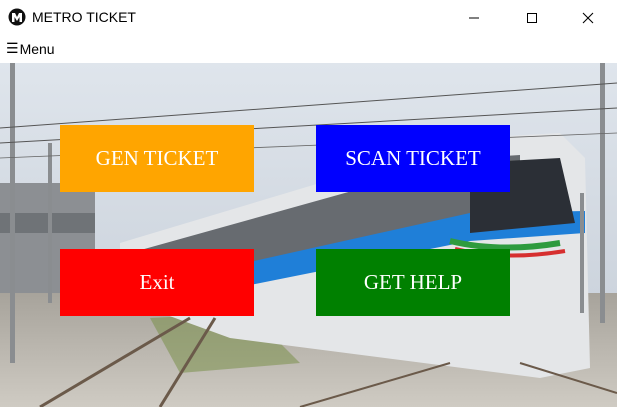 The width and height of the screenshot is (617, 407). What do you see at coordinates (157, 282) in the screenshot?
I see `exit-button: Exit` at bounding box center [157, 282].